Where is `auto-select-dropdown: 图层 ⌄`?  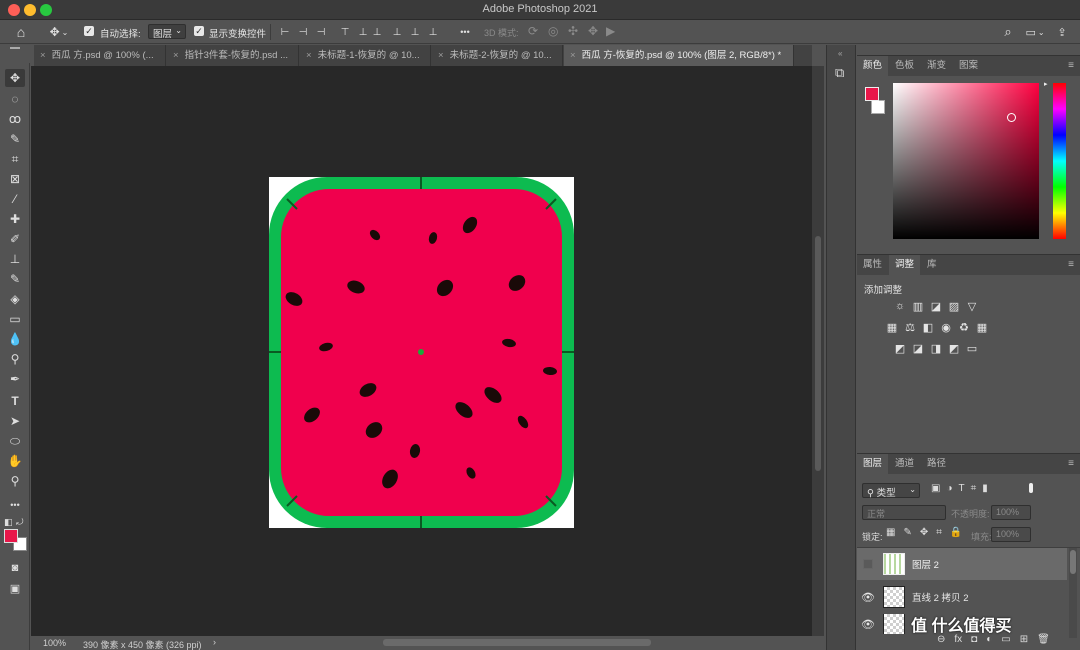
auto-select-dropdown: 图层 ⌄ is located at coordinates (167, 32).